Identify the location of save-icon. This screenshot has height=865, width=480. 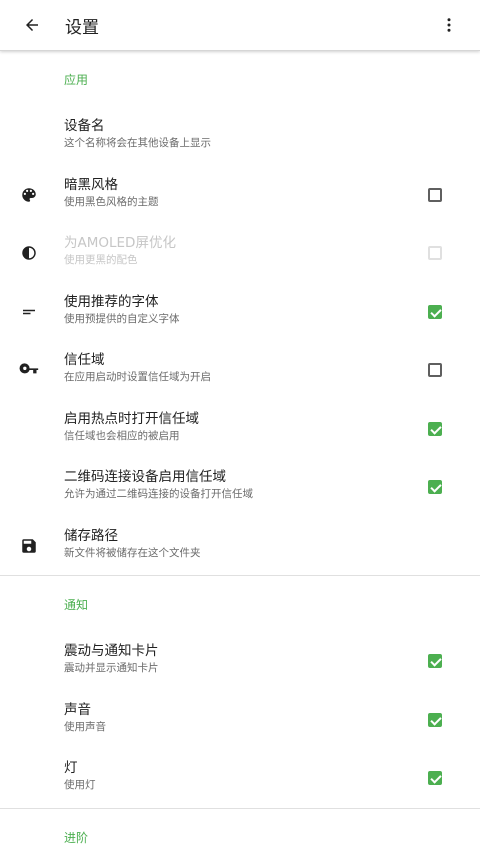
(29, 546).